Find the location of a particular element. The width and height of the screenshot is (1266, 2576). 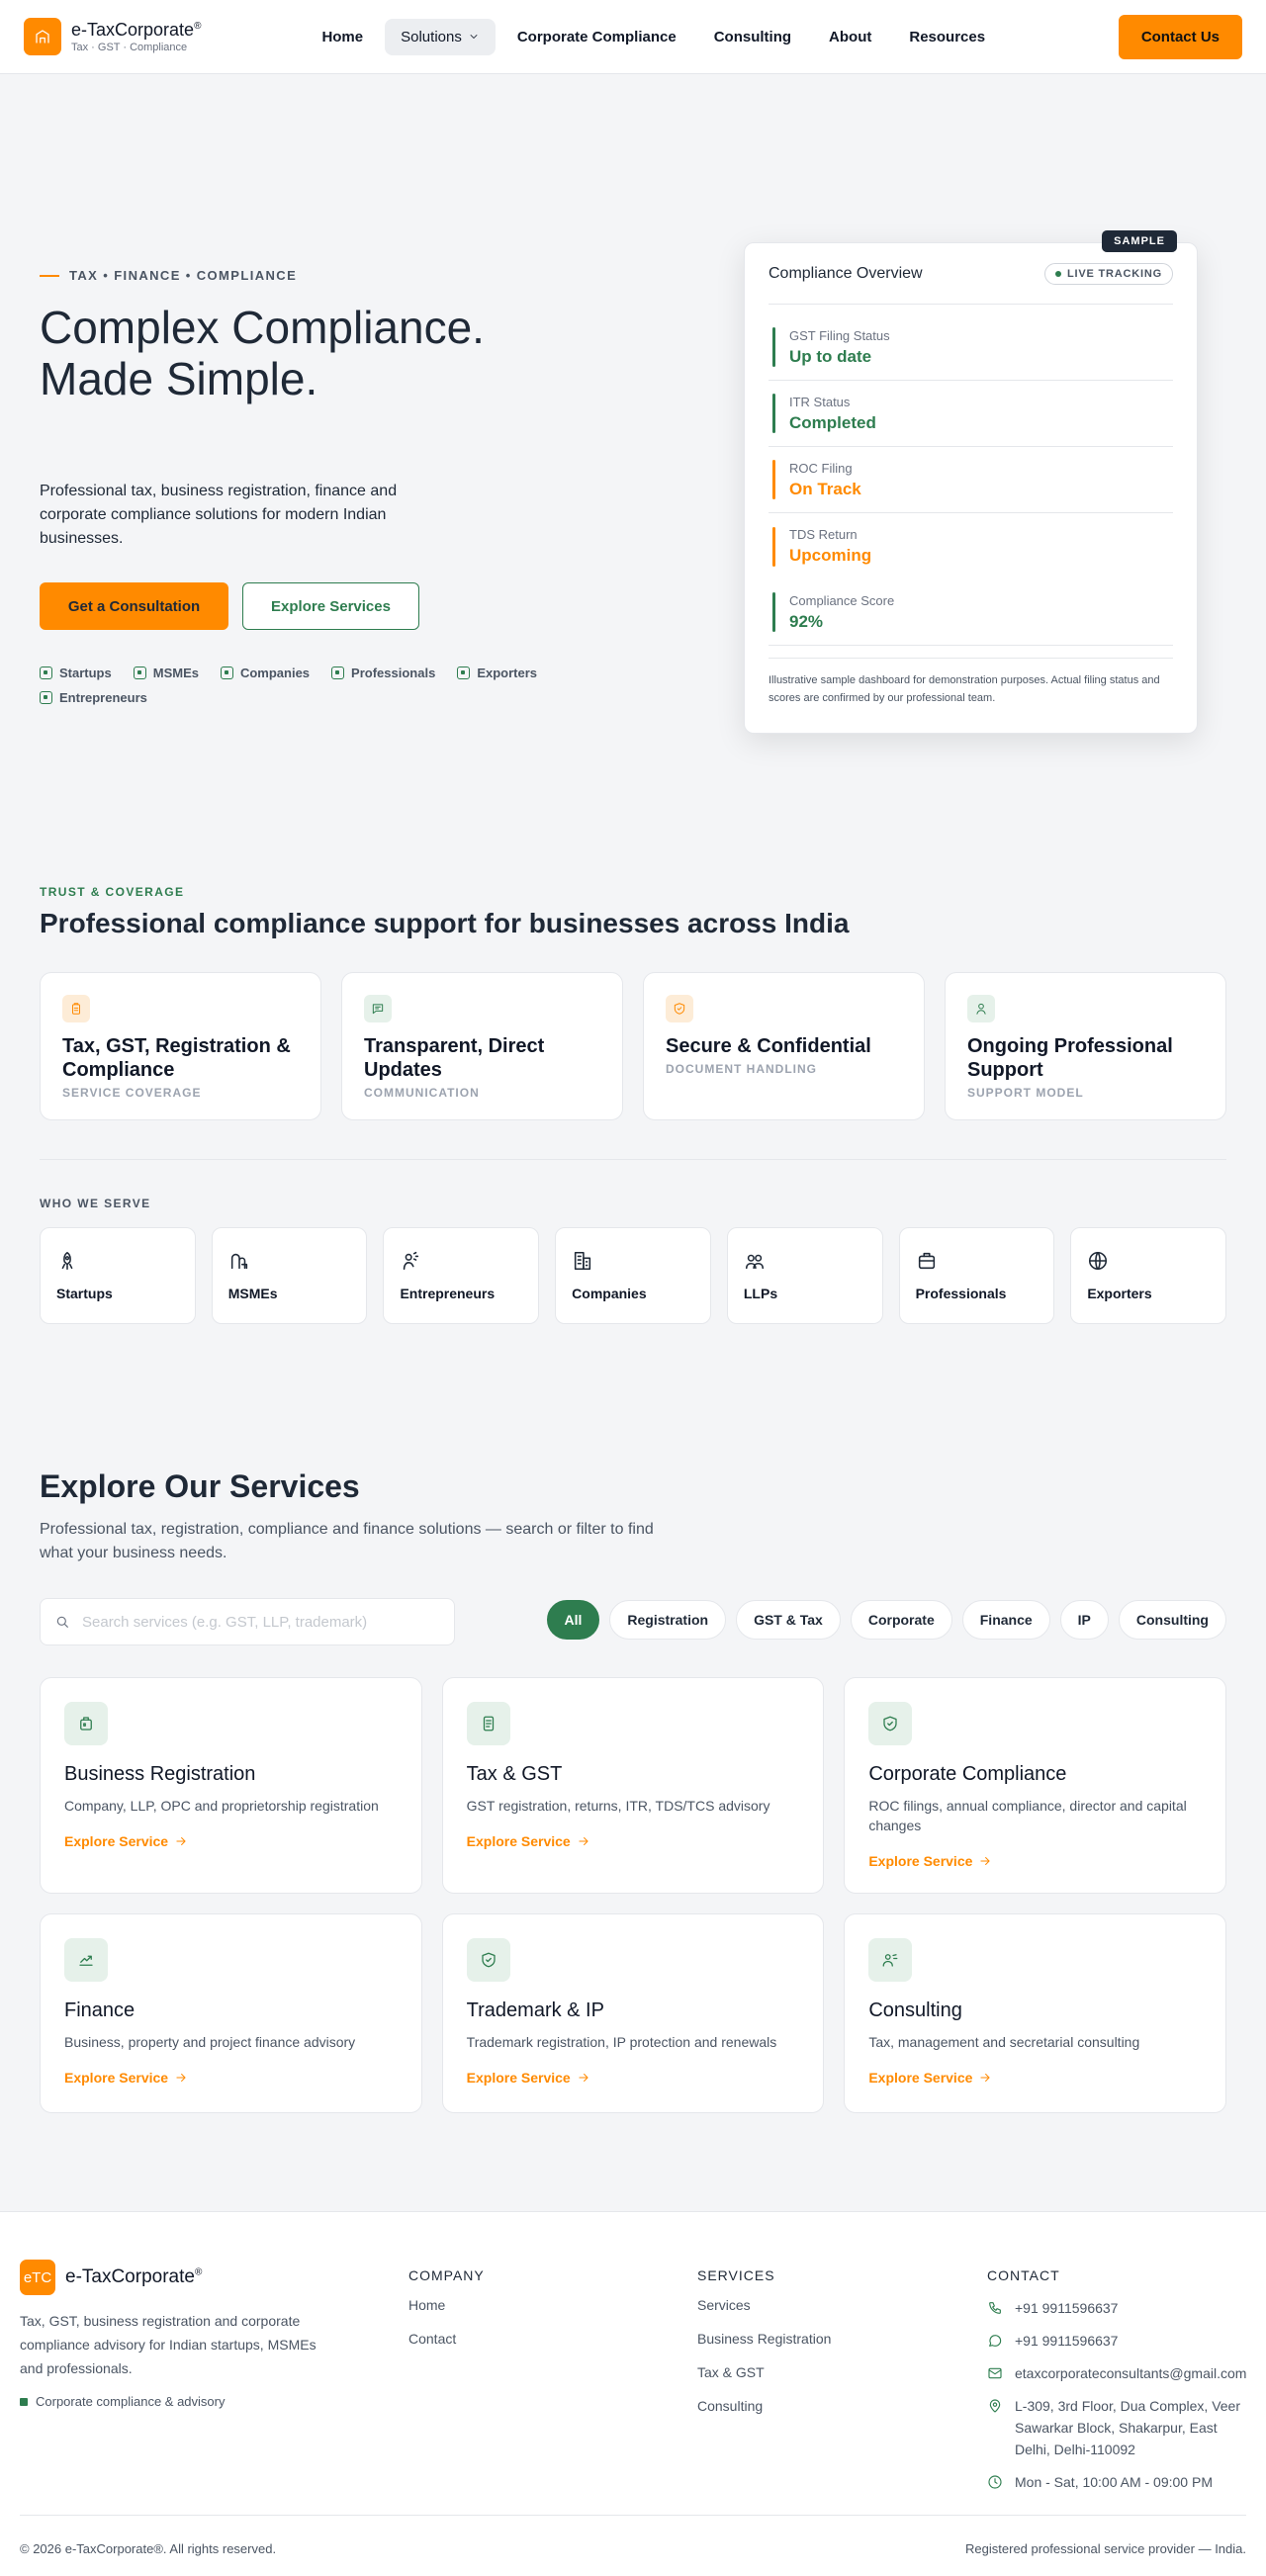

footer-company: COMPANY Home Contact is located at coordinates (446, 2315).